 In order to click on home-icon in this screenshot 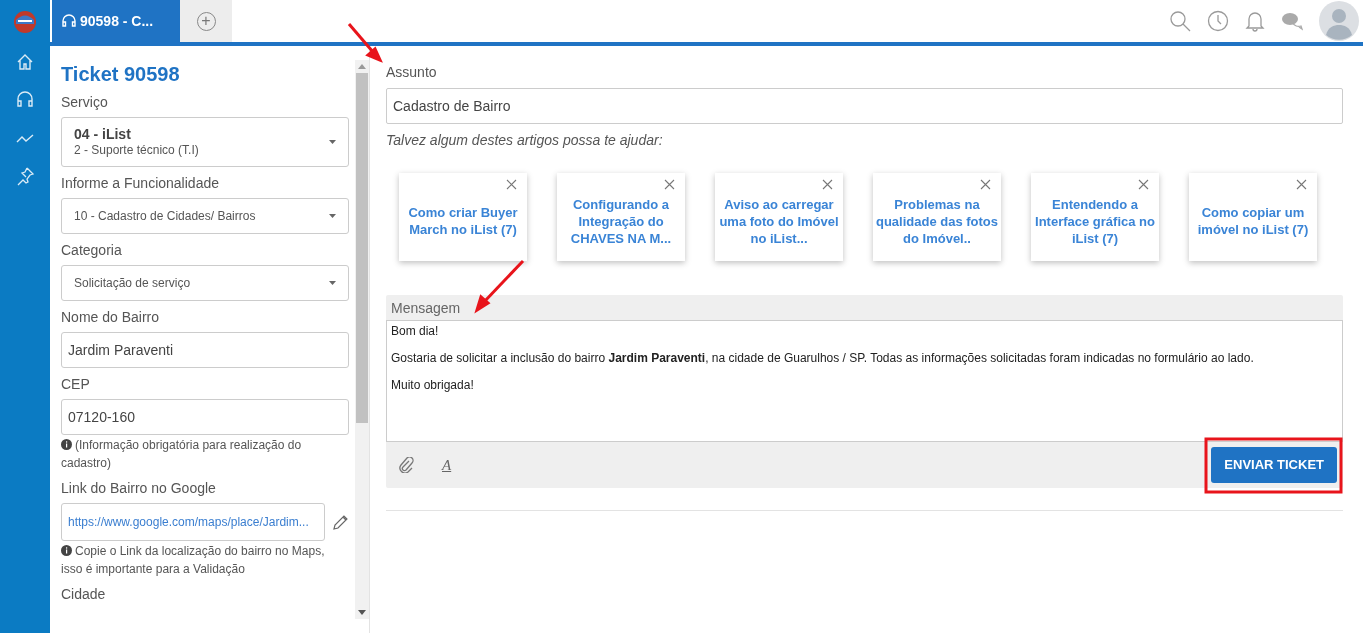, I will do `click(25, 62)`.